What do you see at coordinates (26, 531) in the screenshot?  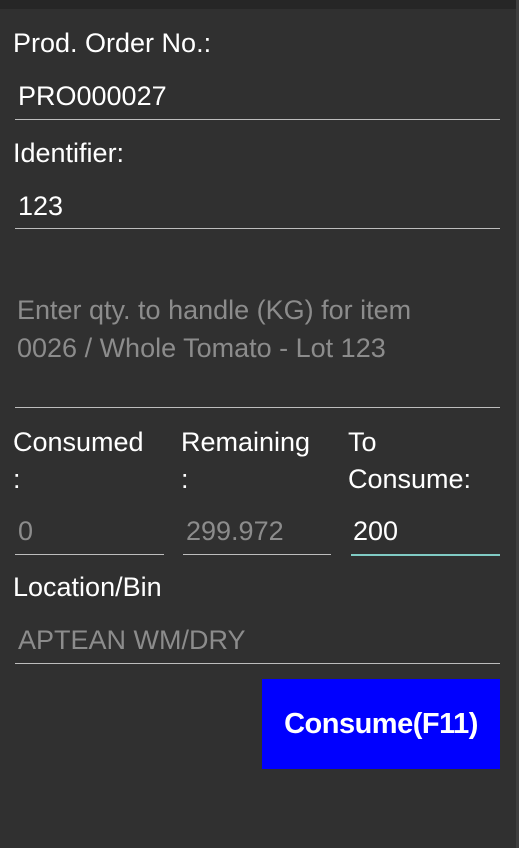 I see `consumed-value: 0` at bounding box center [26, 531].